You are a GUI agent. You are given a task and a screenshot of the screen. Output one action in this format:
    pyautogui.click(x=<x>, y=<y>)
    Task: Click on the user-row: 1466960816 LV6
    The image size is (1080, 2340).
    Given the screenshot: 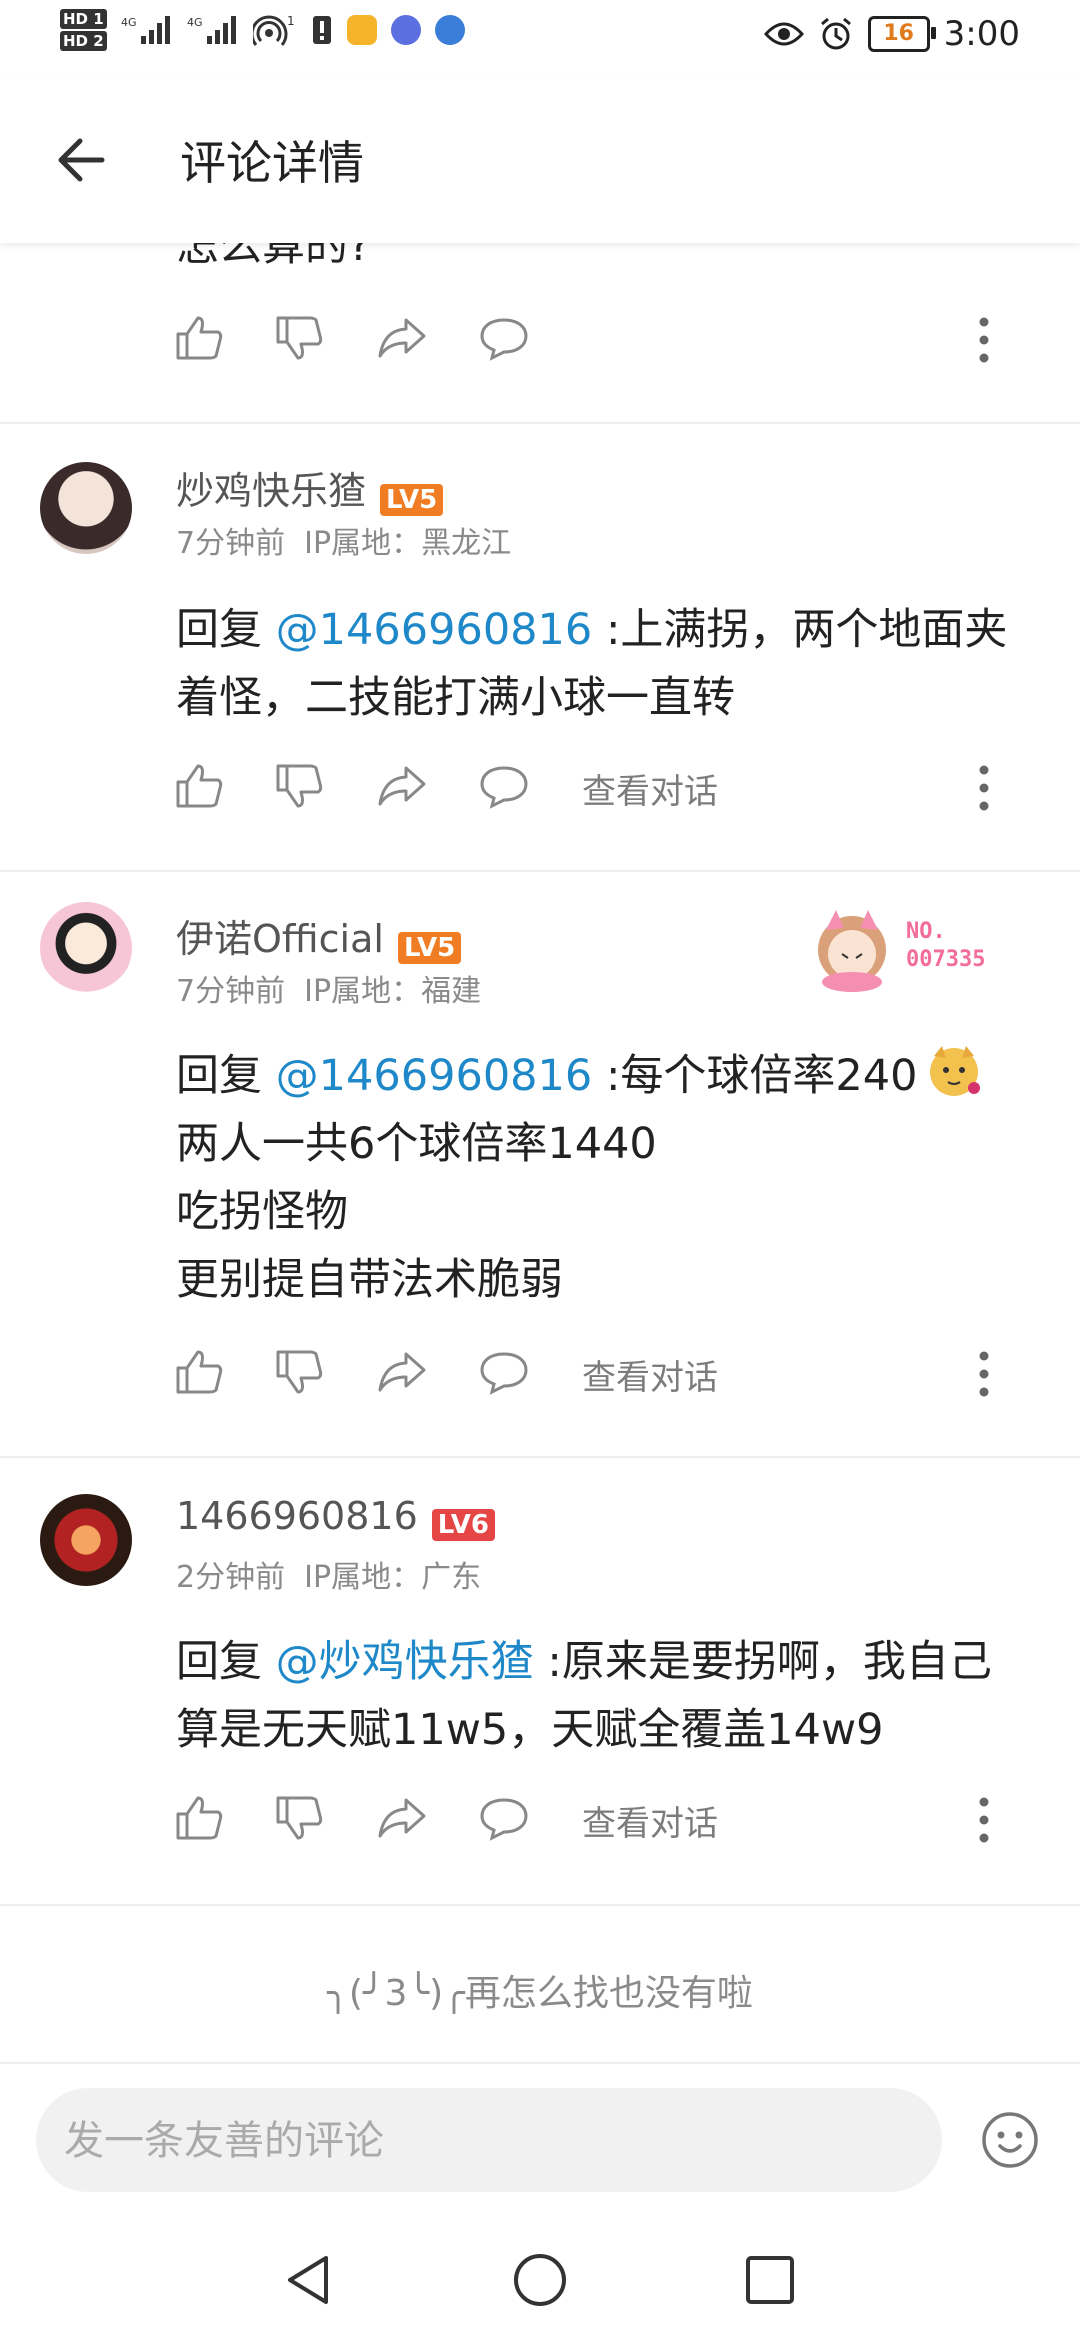 What is the action you would take?
    pyautogui.click(x=335, y=1517)
    